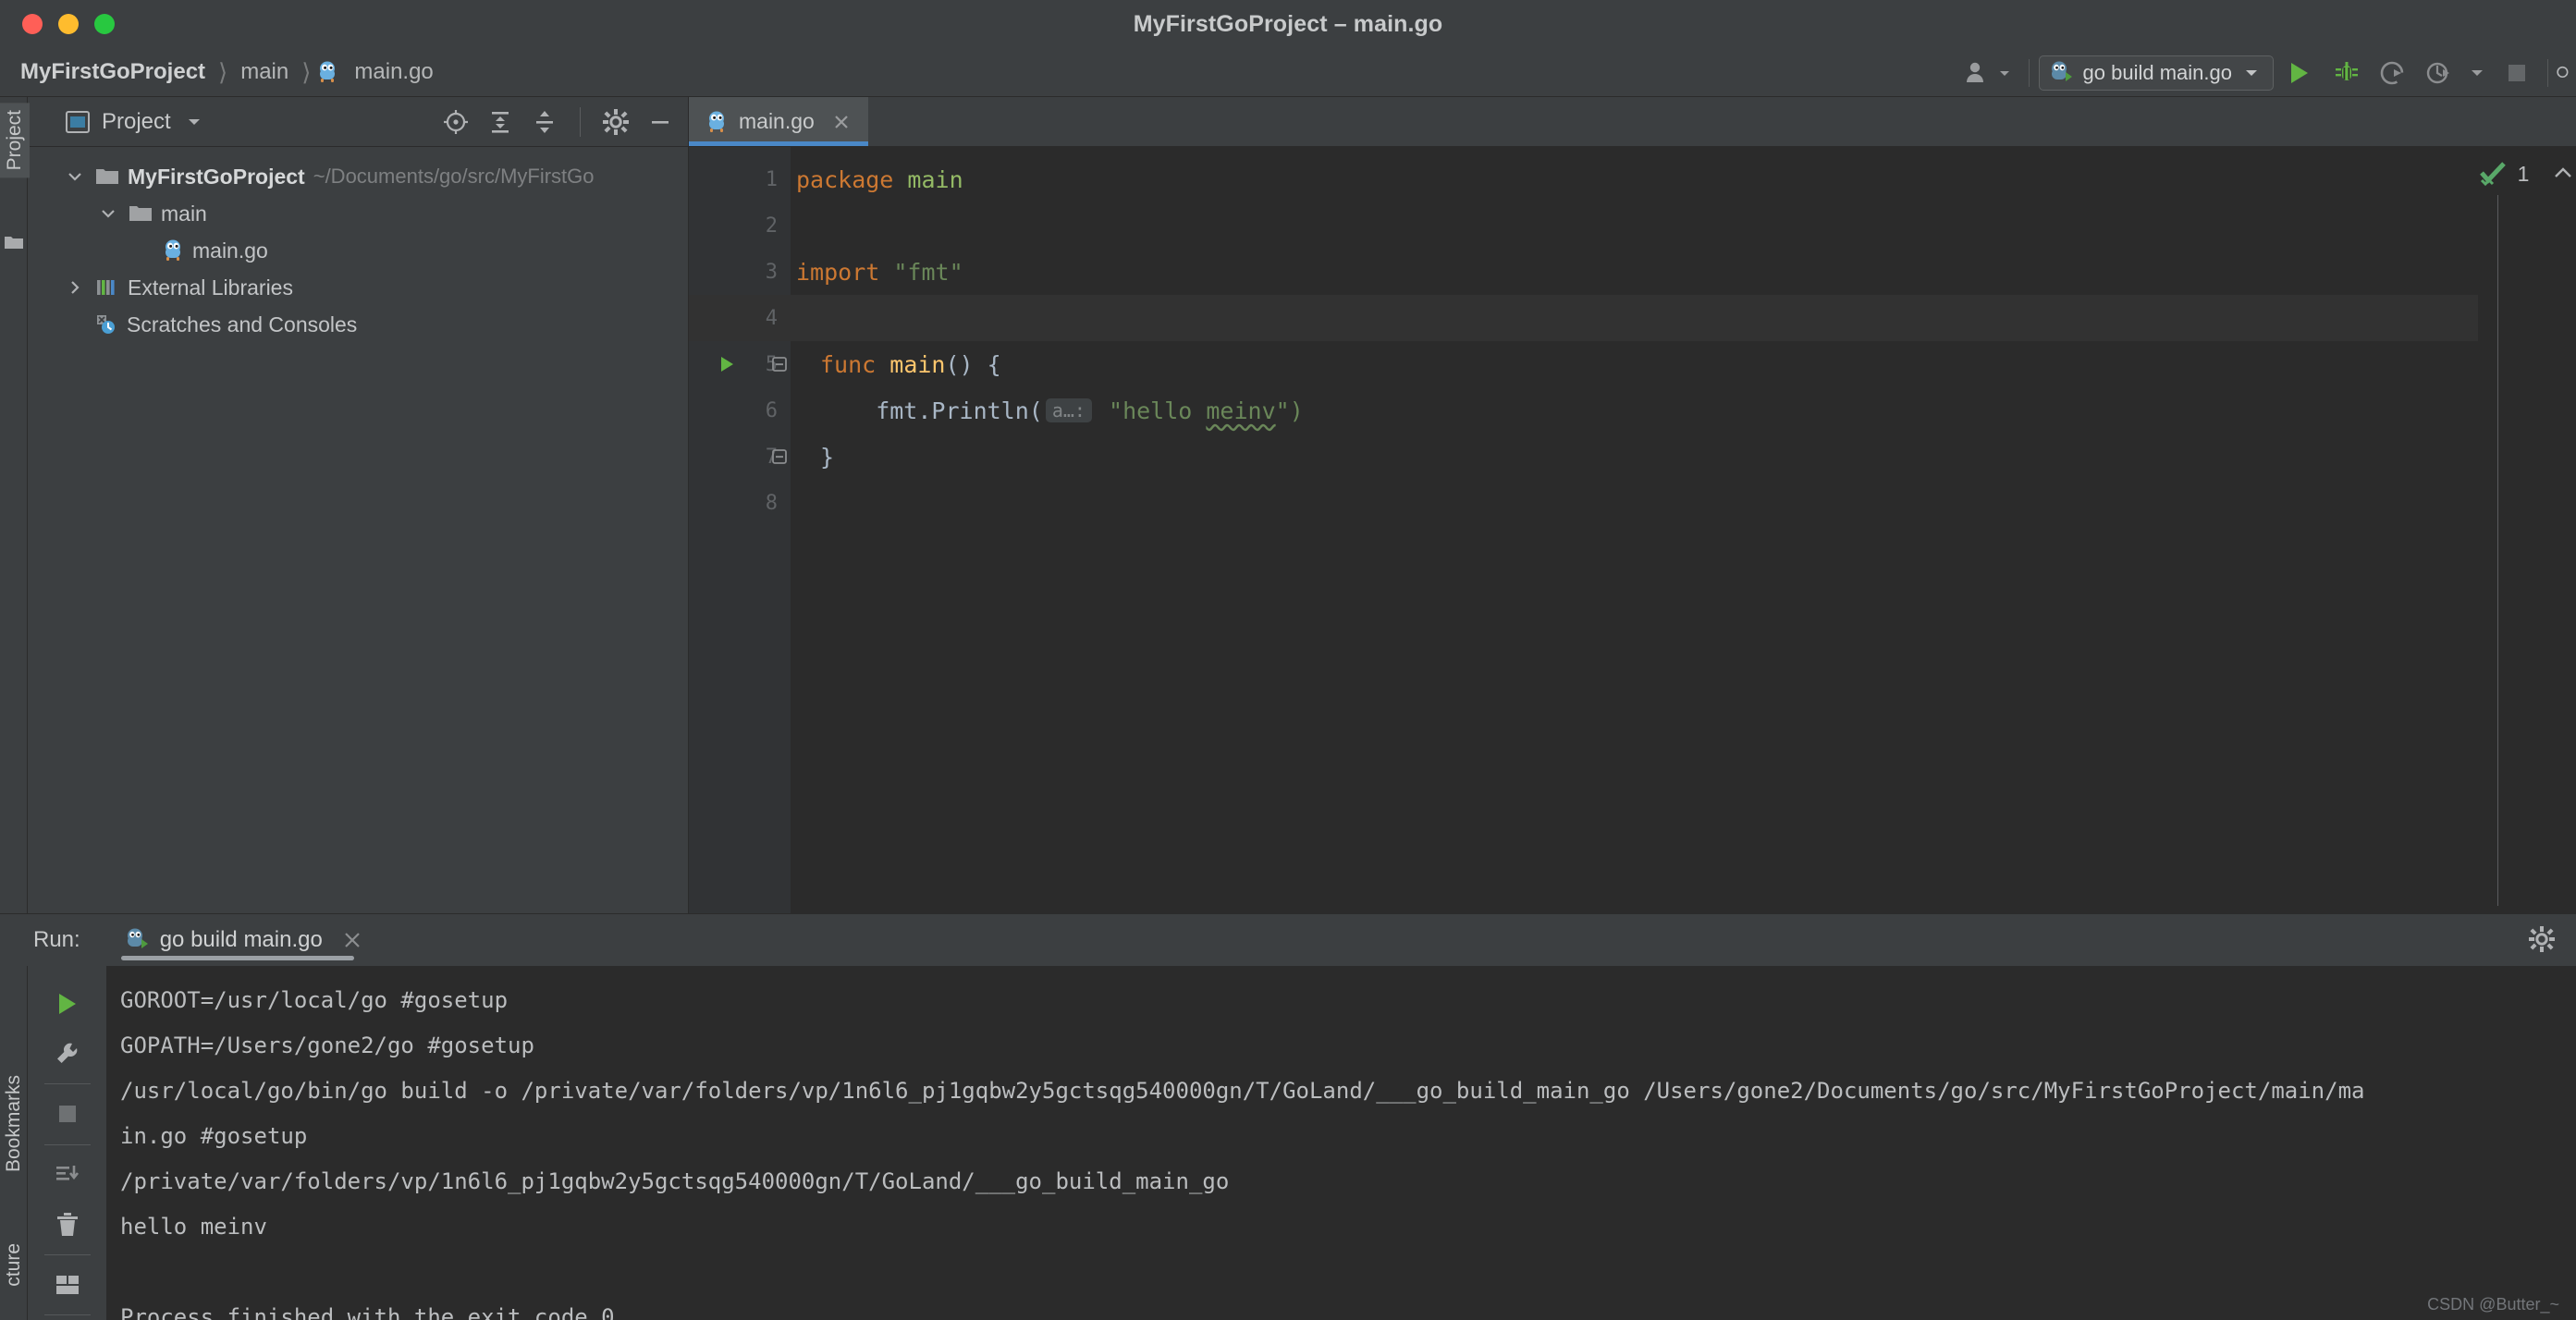  What do you see at coordinates (2299, 72) in the screenshot?
I see `run-button` at bounding box center [2299, 72].